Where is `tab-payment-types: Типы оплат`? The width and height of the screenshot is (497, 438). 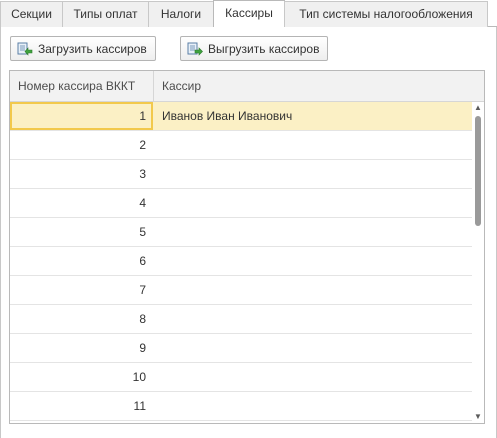
tab-payment-types: Типы оплат is located at coordinates (105, 14).